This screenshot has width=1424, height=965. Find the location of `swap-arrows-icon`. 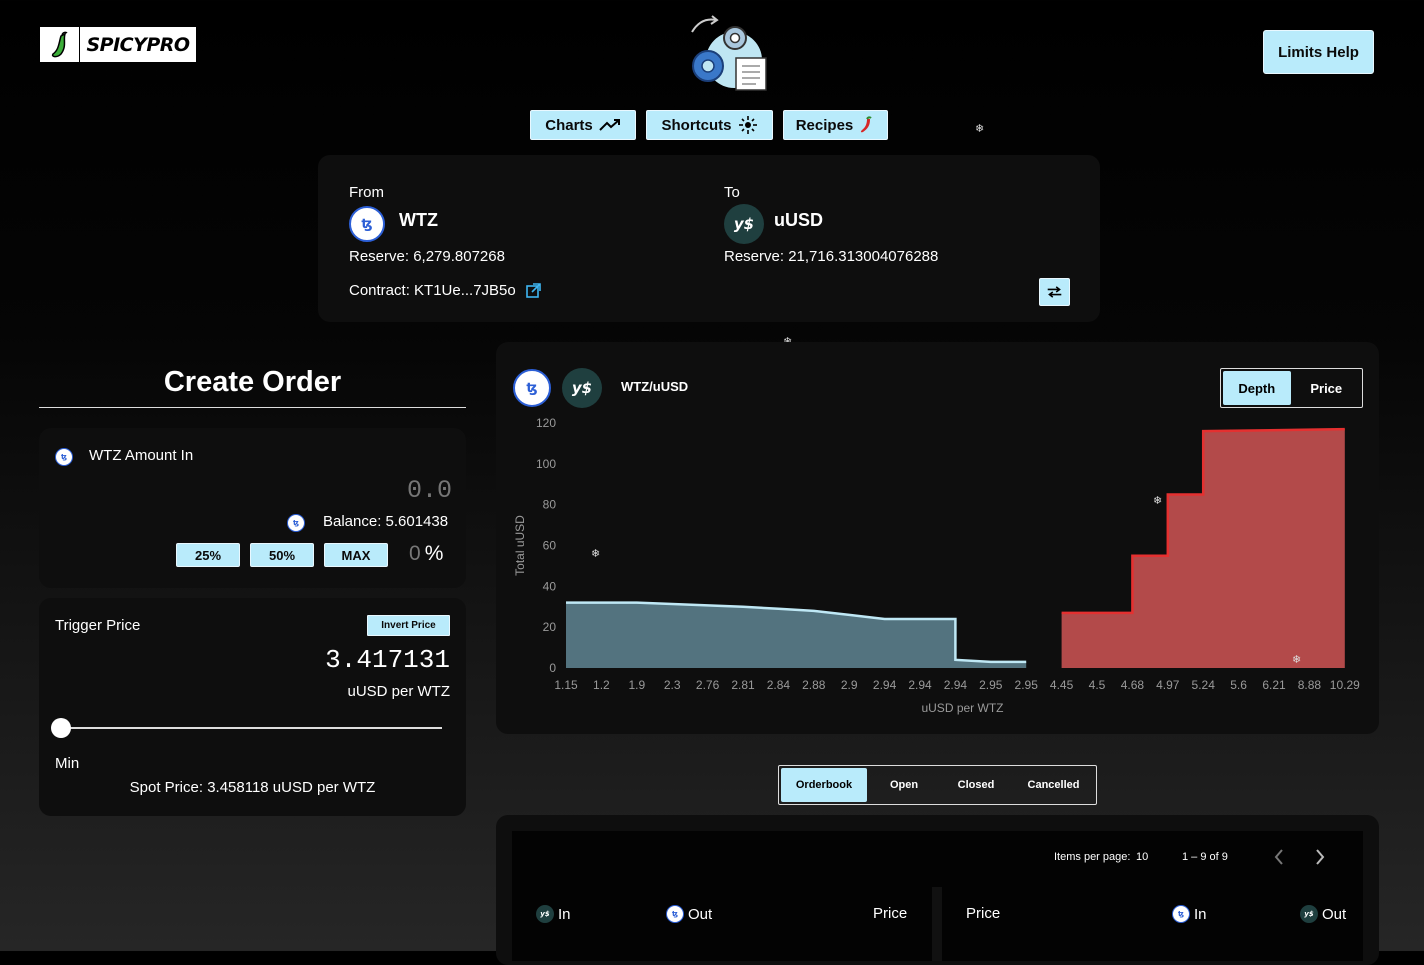

swap-arrows-icon is located at coordinates (1054, 292).